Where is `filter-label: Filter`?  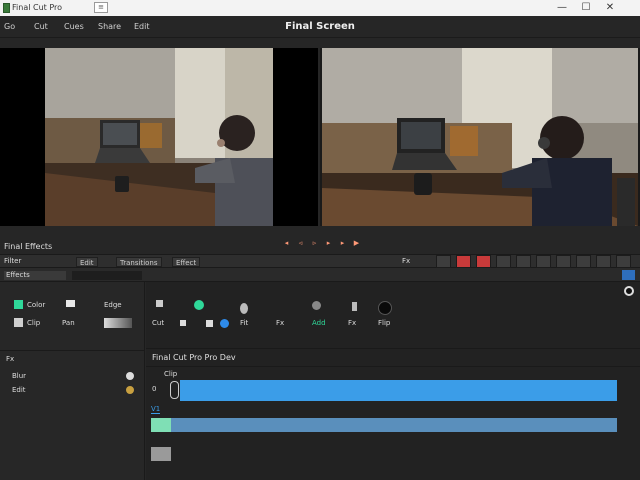 filter-label: Filter is located at coordinates (12, 261).